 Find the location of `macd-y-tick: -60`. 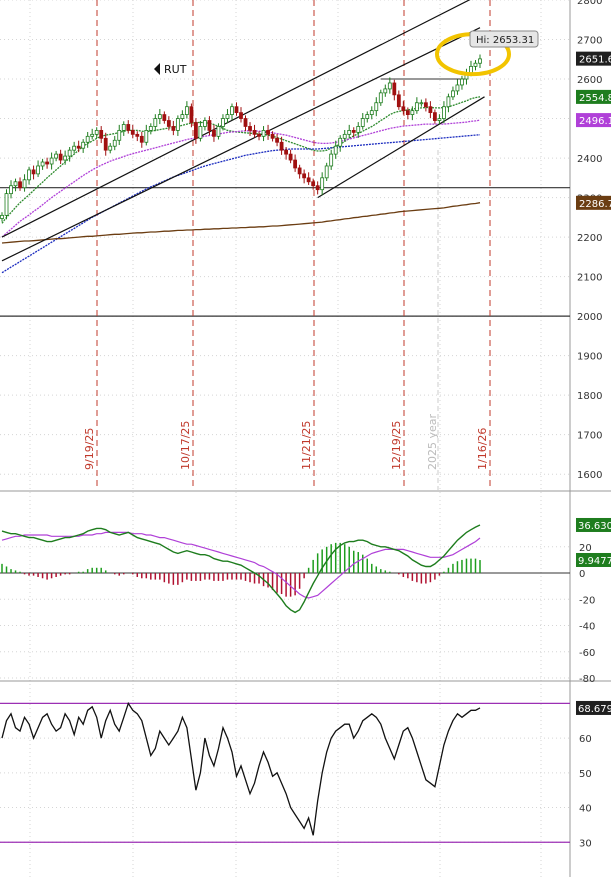

macd-y-tick: -60 is located at coordinates (587, 653).